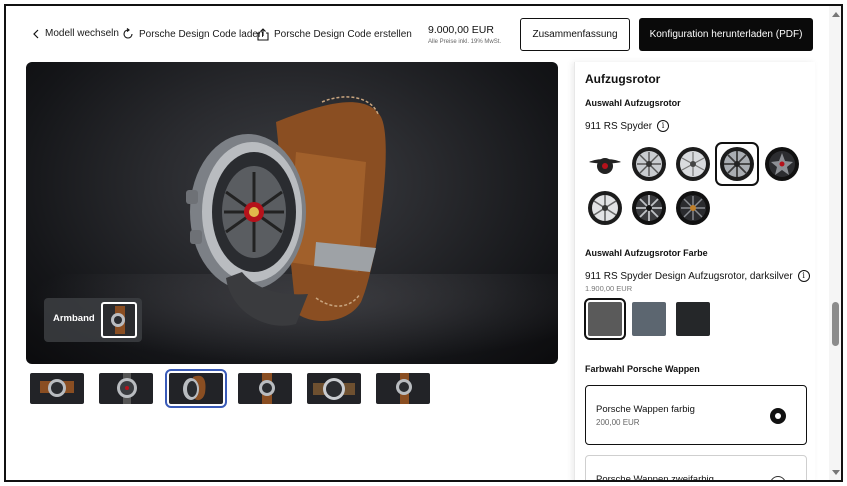 The width and height of the screenshot is (847, 486). Describe the element at coordinates (693, 319) in the screenshot. I see `swatch-black` at that location.